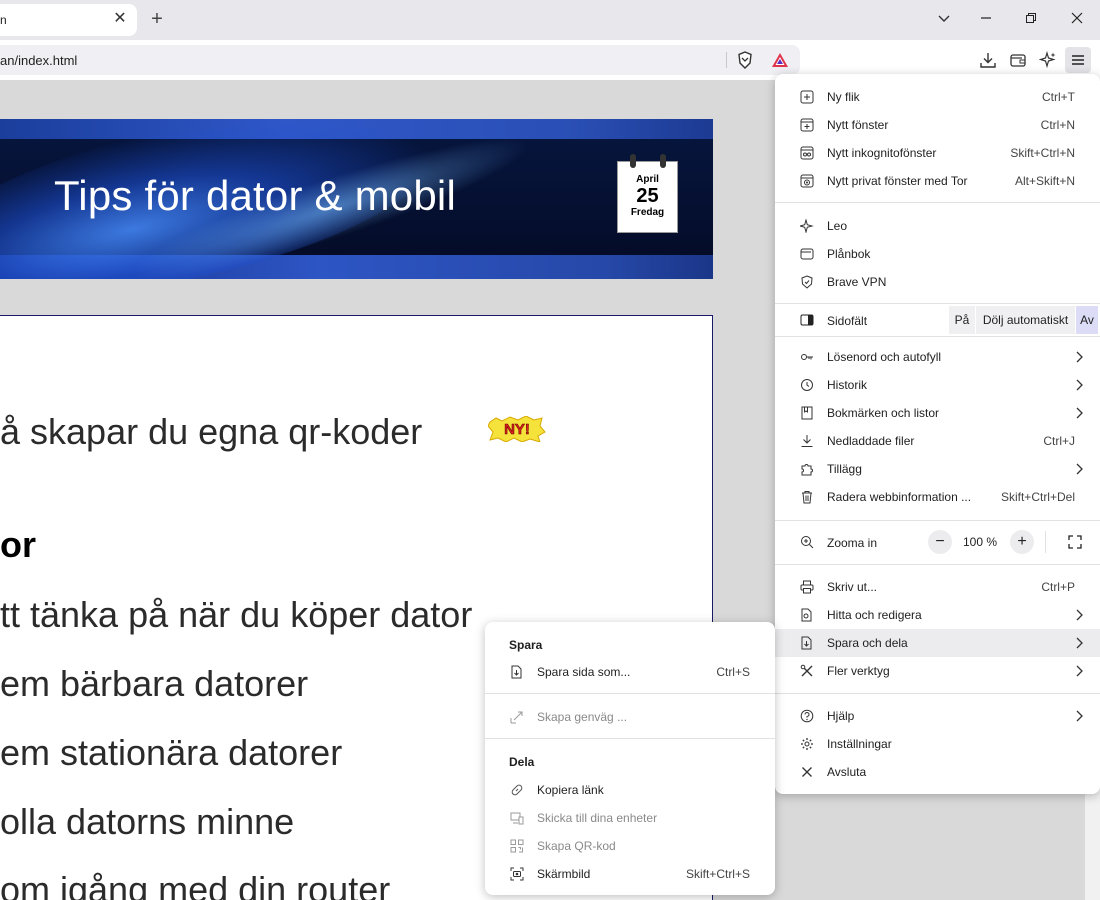 This screenshot has width=1100, height=900. I want to click on tor-window-icon, so click(807, 181).